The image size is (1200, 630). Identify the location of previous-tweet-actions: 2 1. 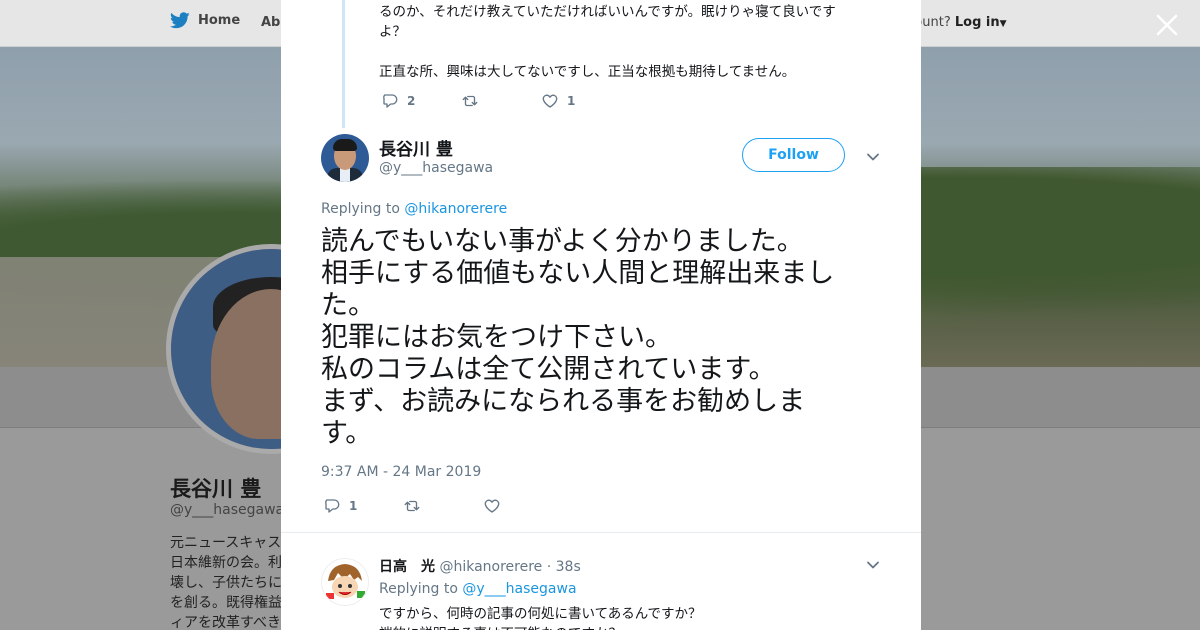
(478, 101).